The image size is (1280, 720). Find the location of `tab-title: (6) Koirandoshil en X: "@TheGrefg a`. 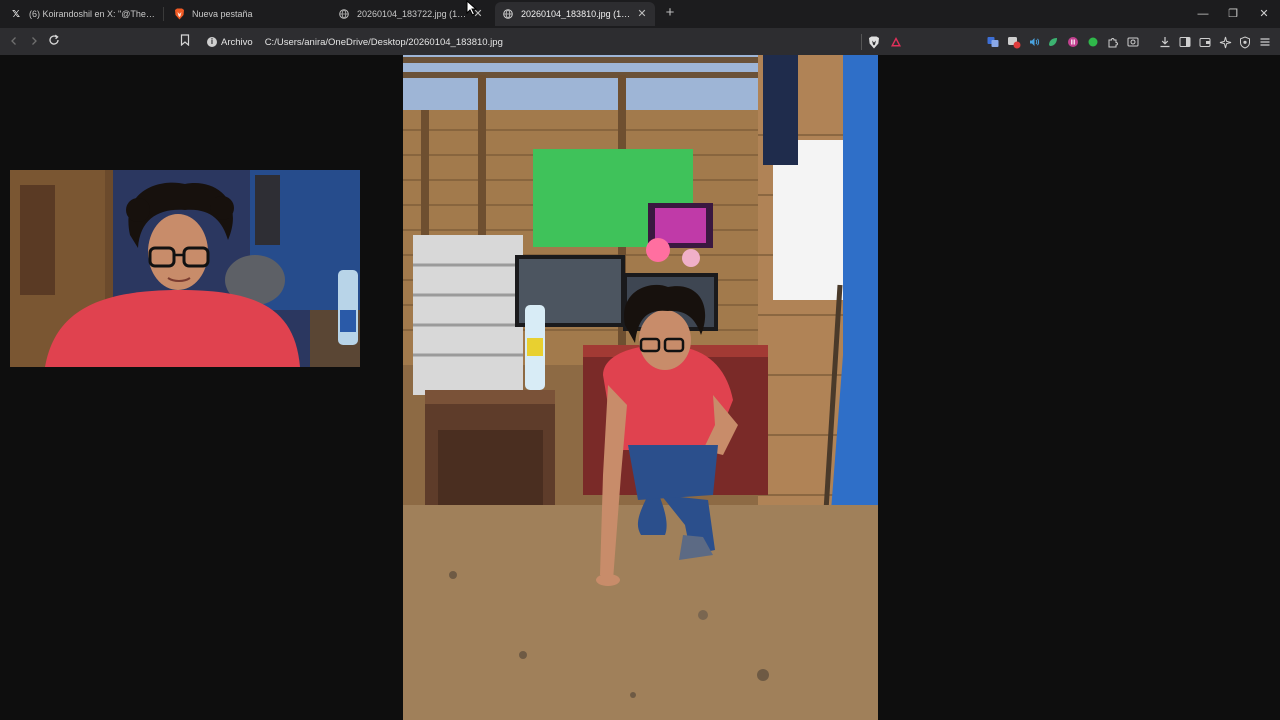

tab-title: (6) Koirandoshil en X: "@TheGrefg a is located at coordinates (92, 14).